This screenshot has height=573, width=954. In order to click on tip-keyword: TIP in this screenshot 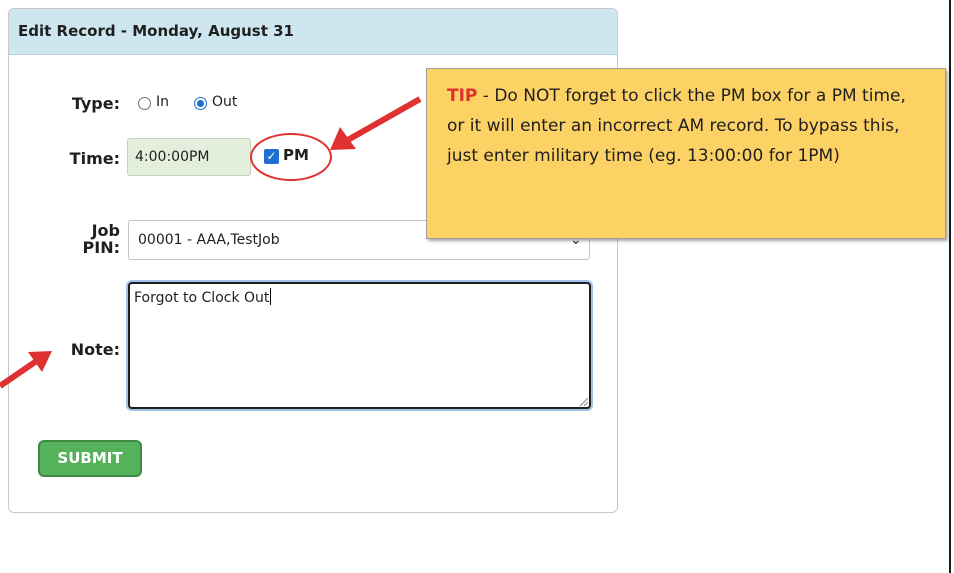, I will do `click(462, 96)`.